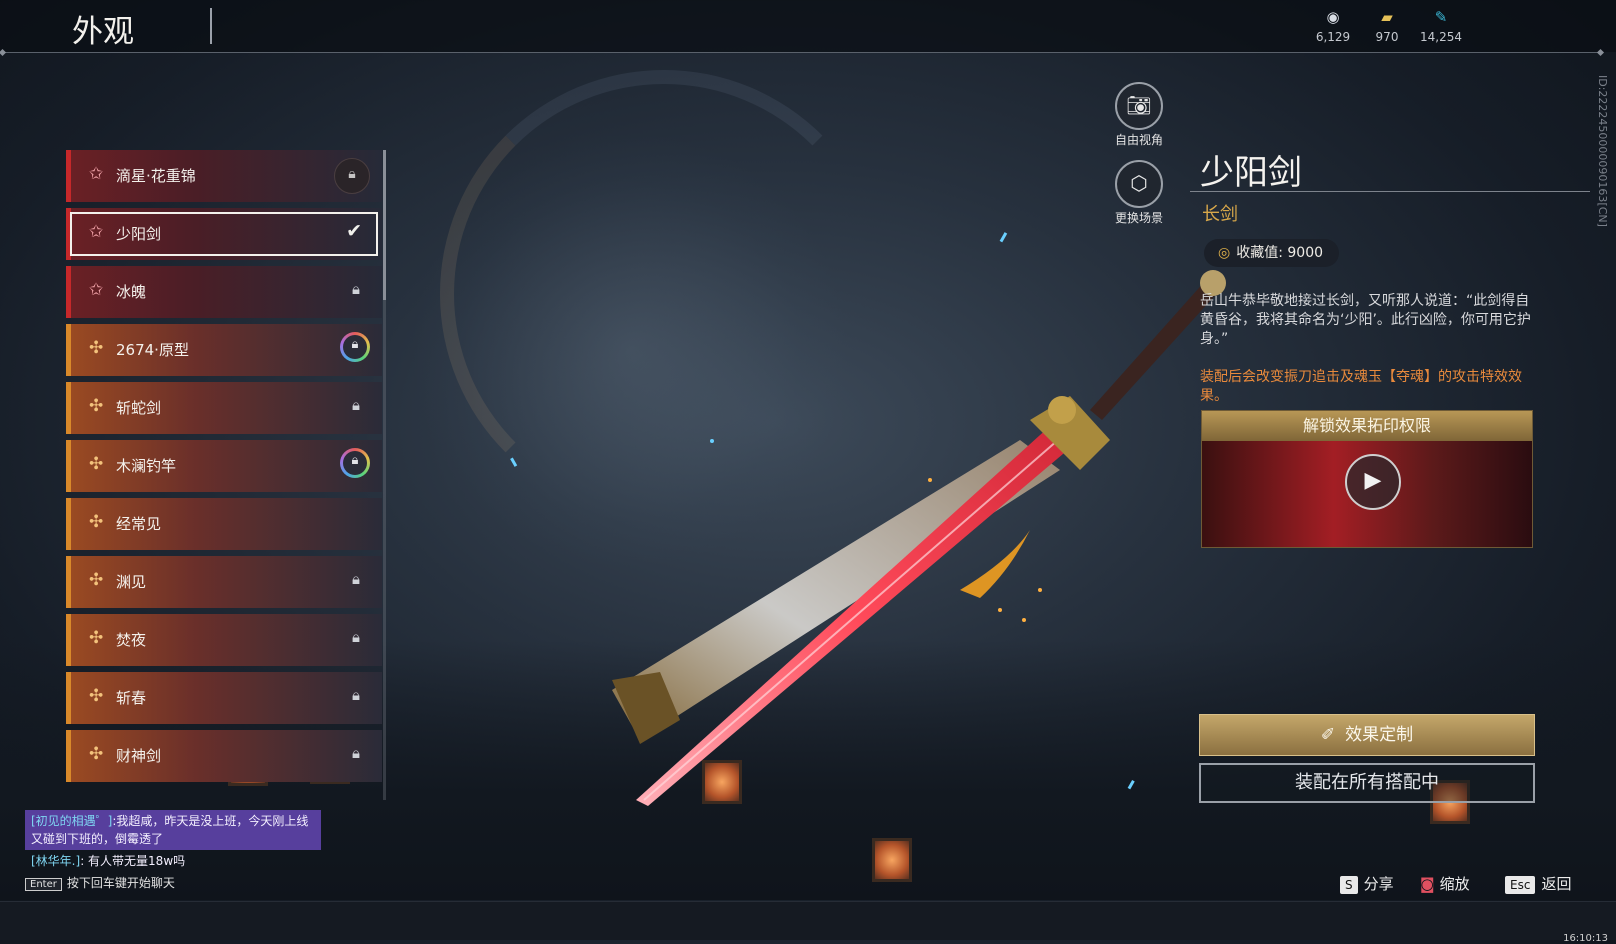  I want to click on free-view-label: 自由视角, so click(1138, 140).